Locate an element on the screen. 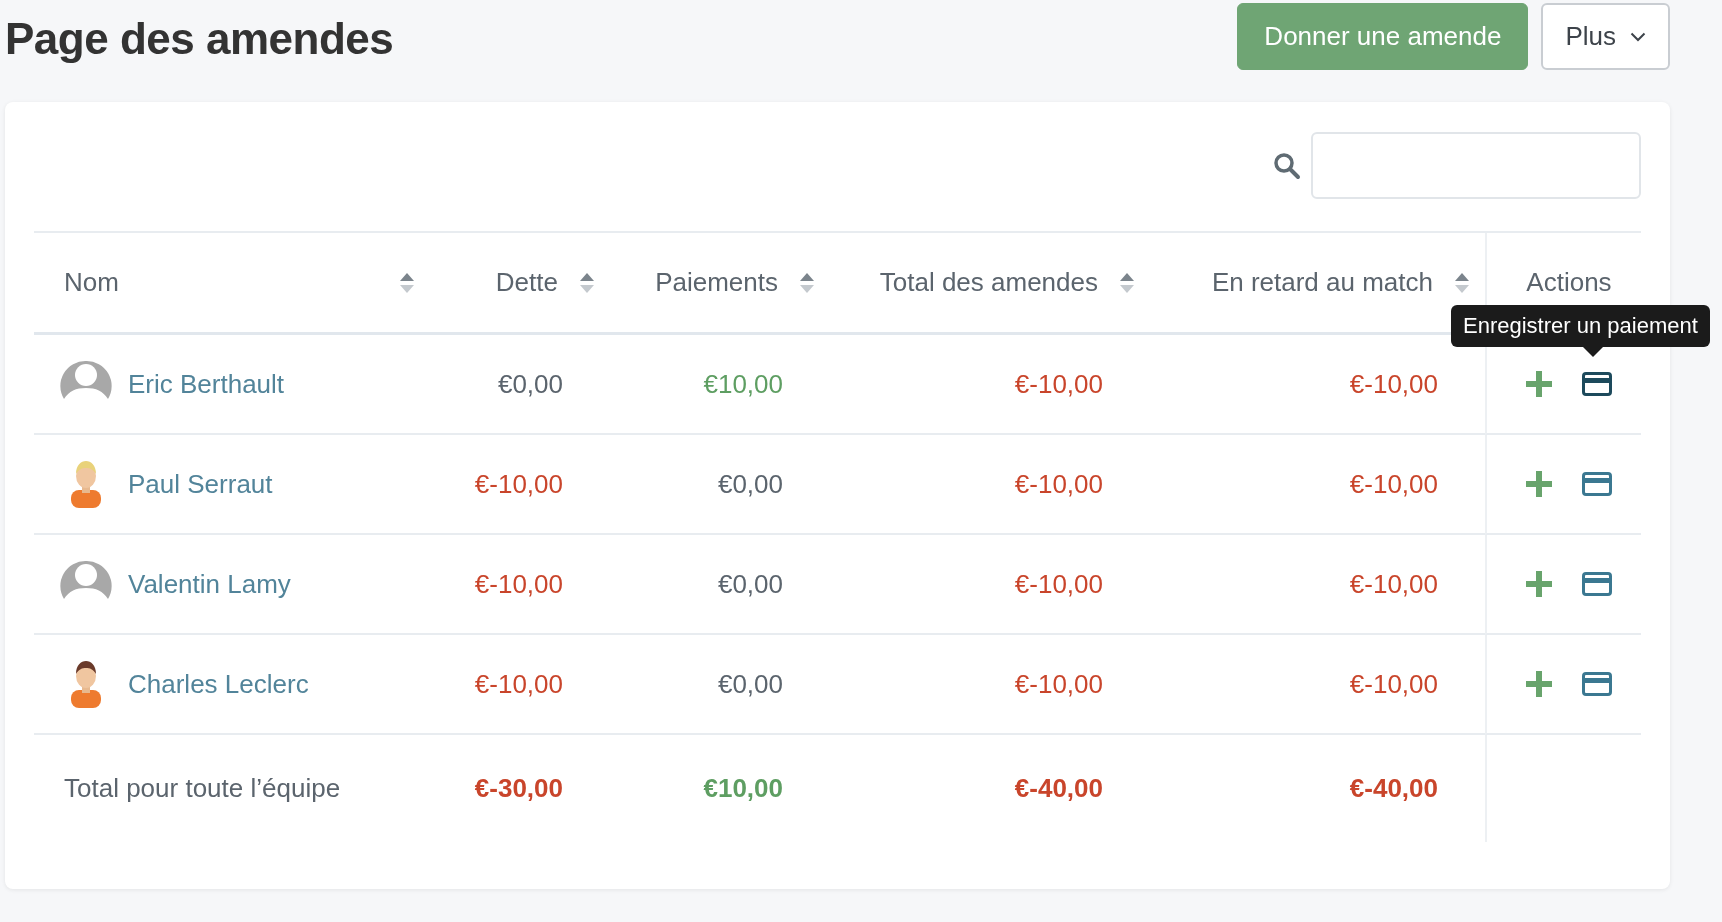  amount-cell: €10,00 is located at coordinates (743, 384).